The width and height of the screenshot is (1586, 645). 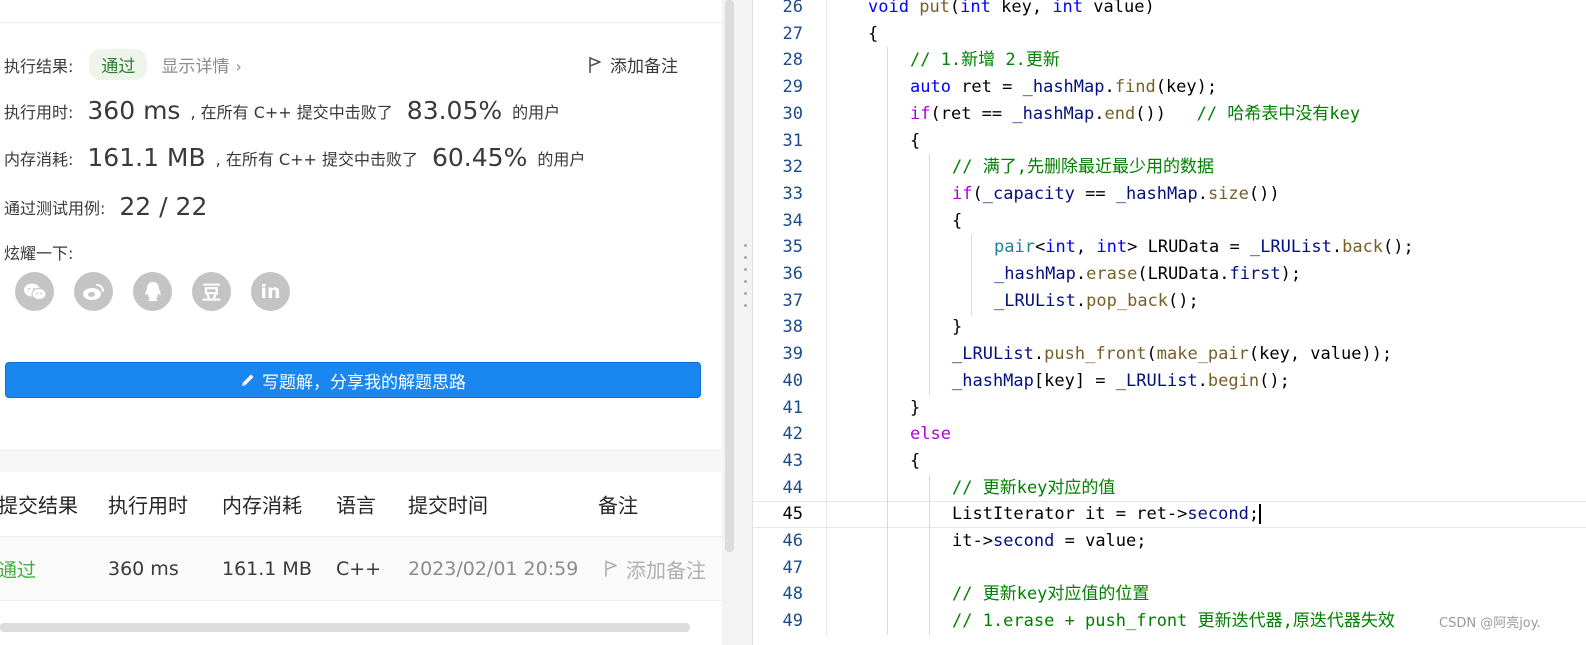 What do you see at coordinates (110, 206) in the screenshot?
I see `tests-row: 通过测试用例: 22 / 22` at bounding box center [110, 206].